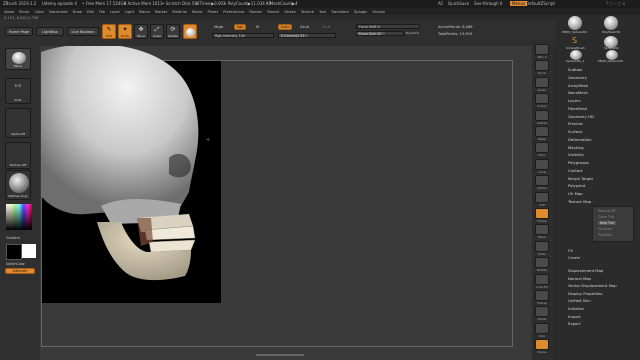  What do you see at coordinates (578, 162) in the screenshot?
I see `palette-item-polygroups: Polygroups` at bounding box center [578, 162].